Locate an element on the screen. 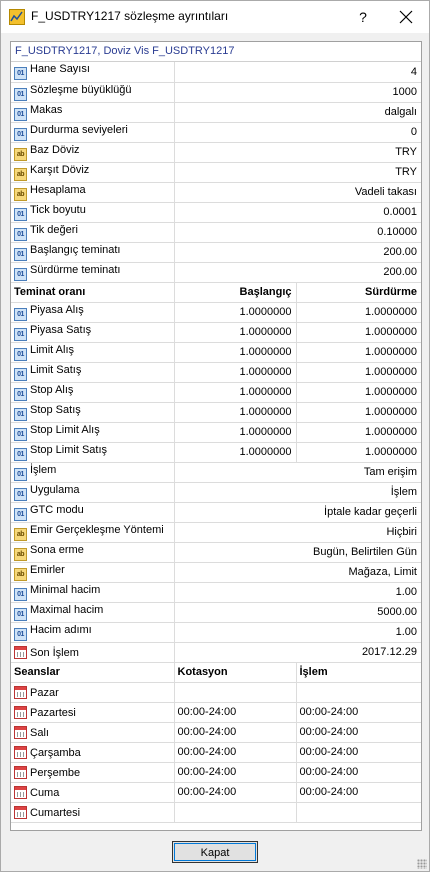 Image resolution: width=430 pixels, height=872 pixels. property-value-text: 0 is located at coordinates (413, 132).